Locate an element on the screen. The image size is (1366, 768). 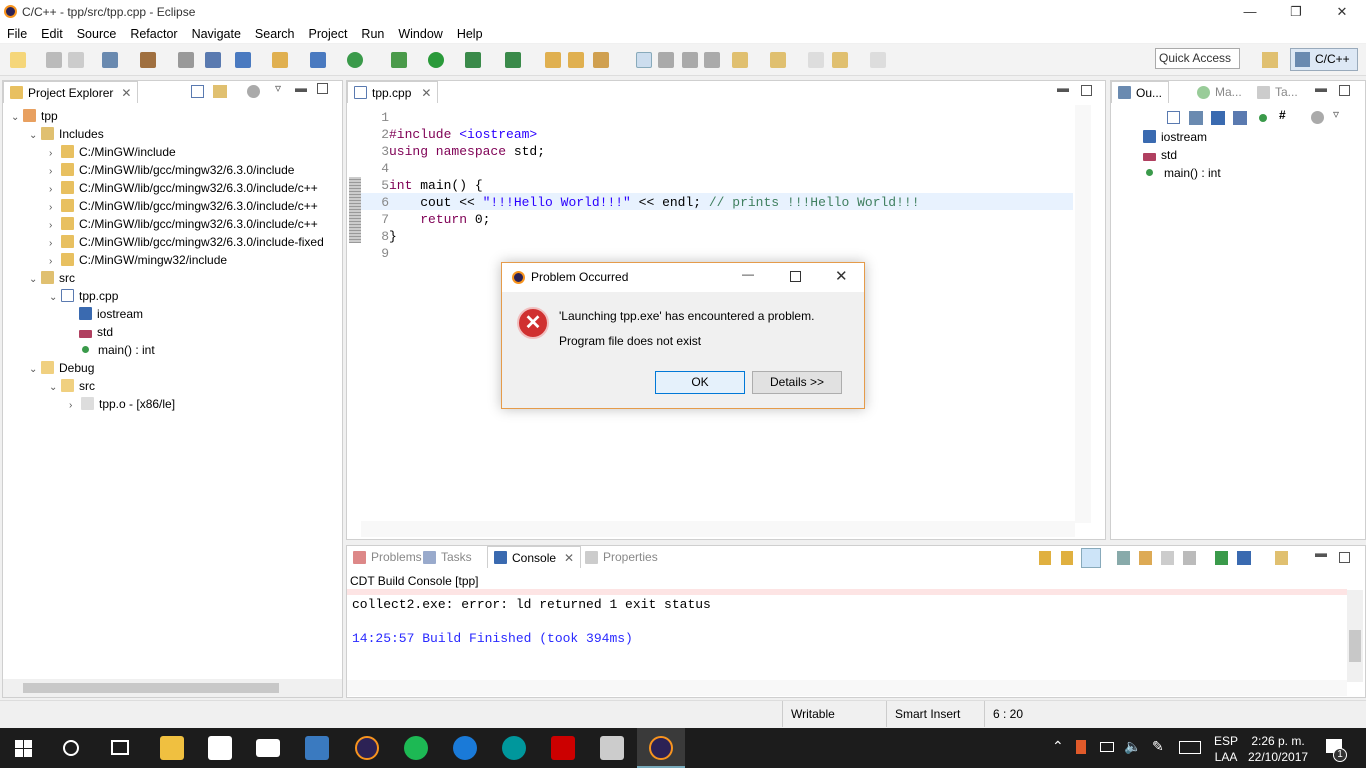
tree-item-include: › C:/MinGW/include is located at coordinates (112, 152).